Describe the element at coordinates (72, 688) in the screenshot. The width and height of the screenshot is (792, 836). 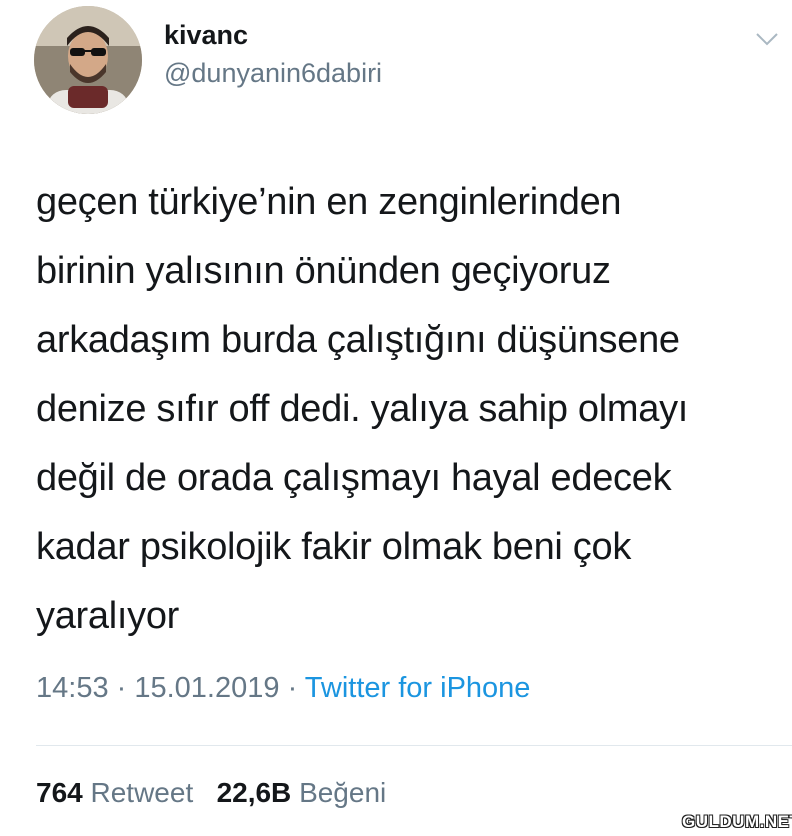
I see `tweet-time: 14:53` at that location.